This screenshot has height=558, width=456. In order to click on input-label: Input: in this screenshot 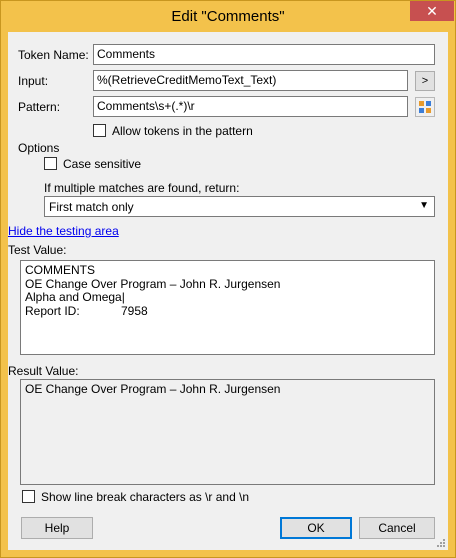, I will do `click(33, 81)`.